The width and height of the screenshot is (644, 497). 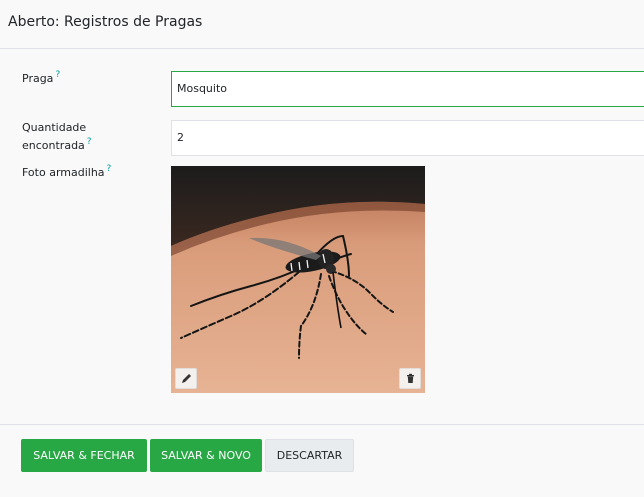 I want to click on praga-field: Mosquito, so click(x=407, y=89).